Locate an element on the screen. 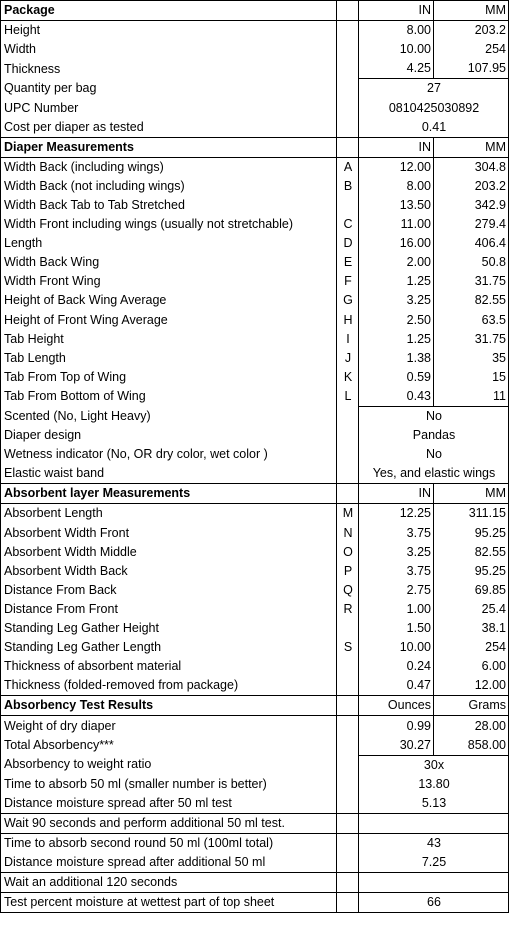  table-row: Absorbent Width Middle O 3.25 82.55 is located at coordinates (254, 552).